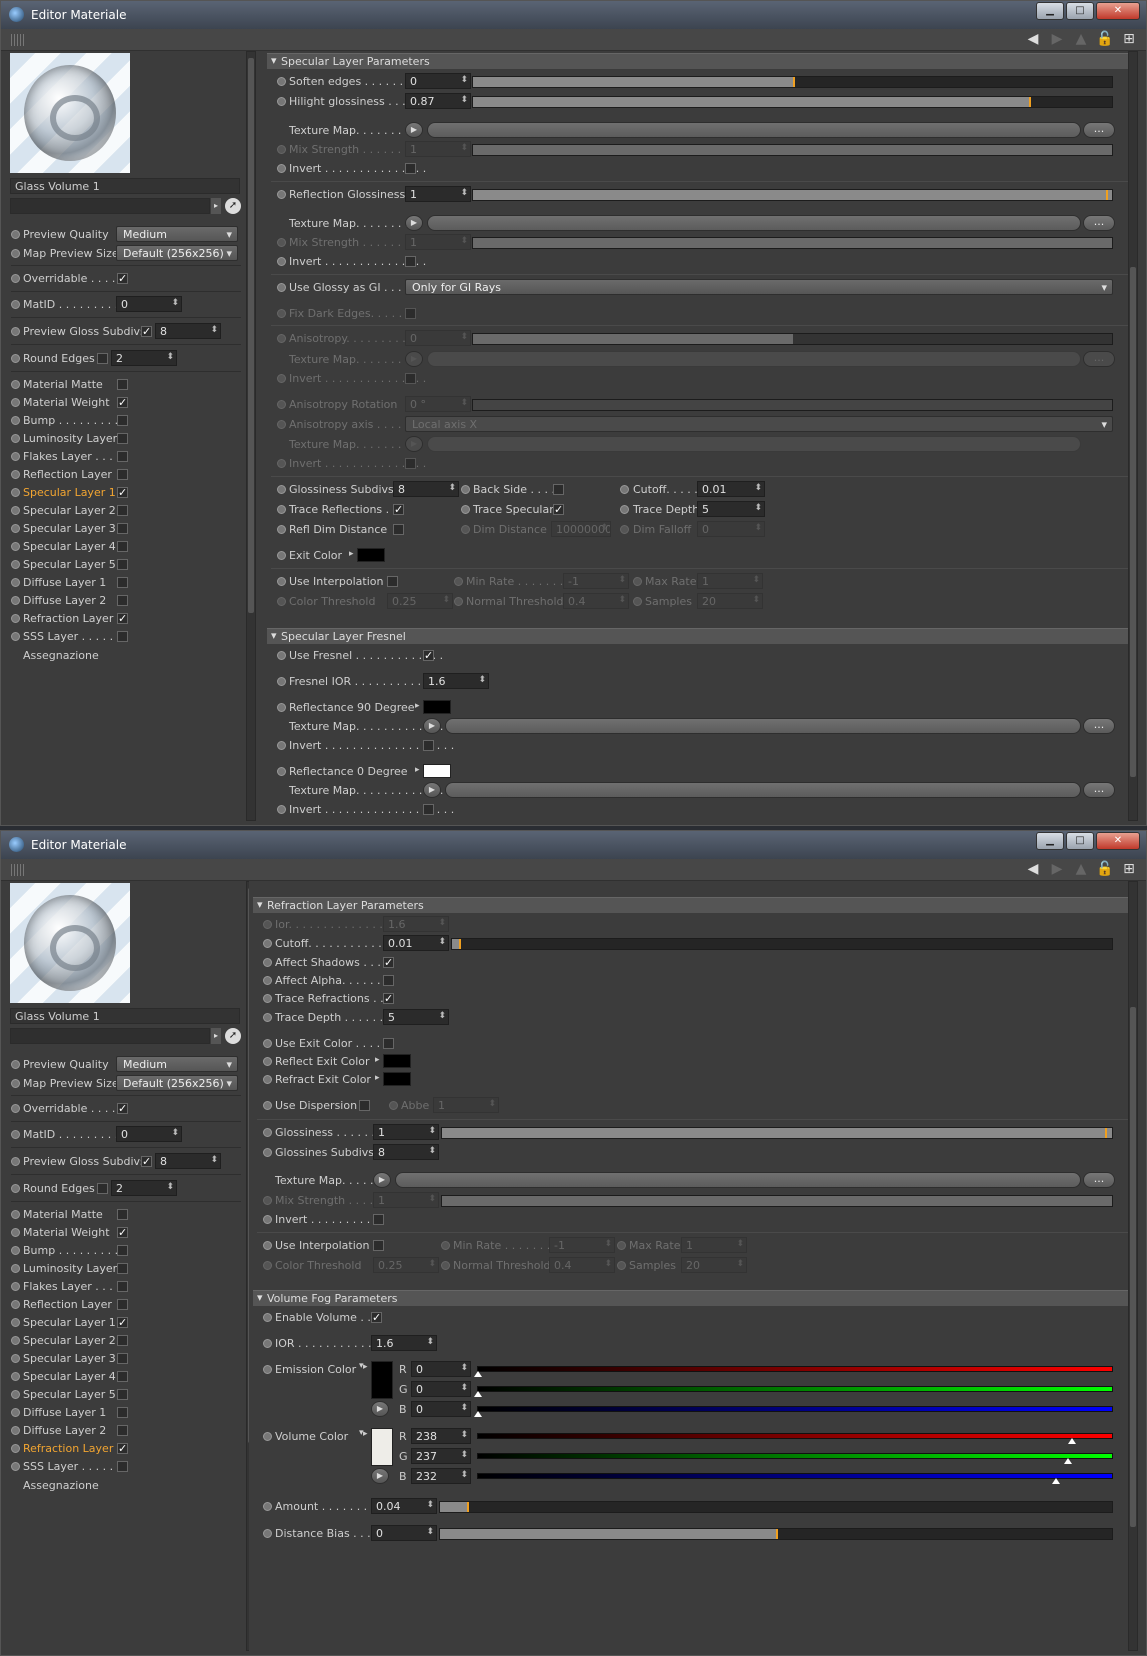  What do you see at coordinates (122, 1322) in the screenshot?
I see `channel-checkbox: ✓` at bounding box center [122, 1322].